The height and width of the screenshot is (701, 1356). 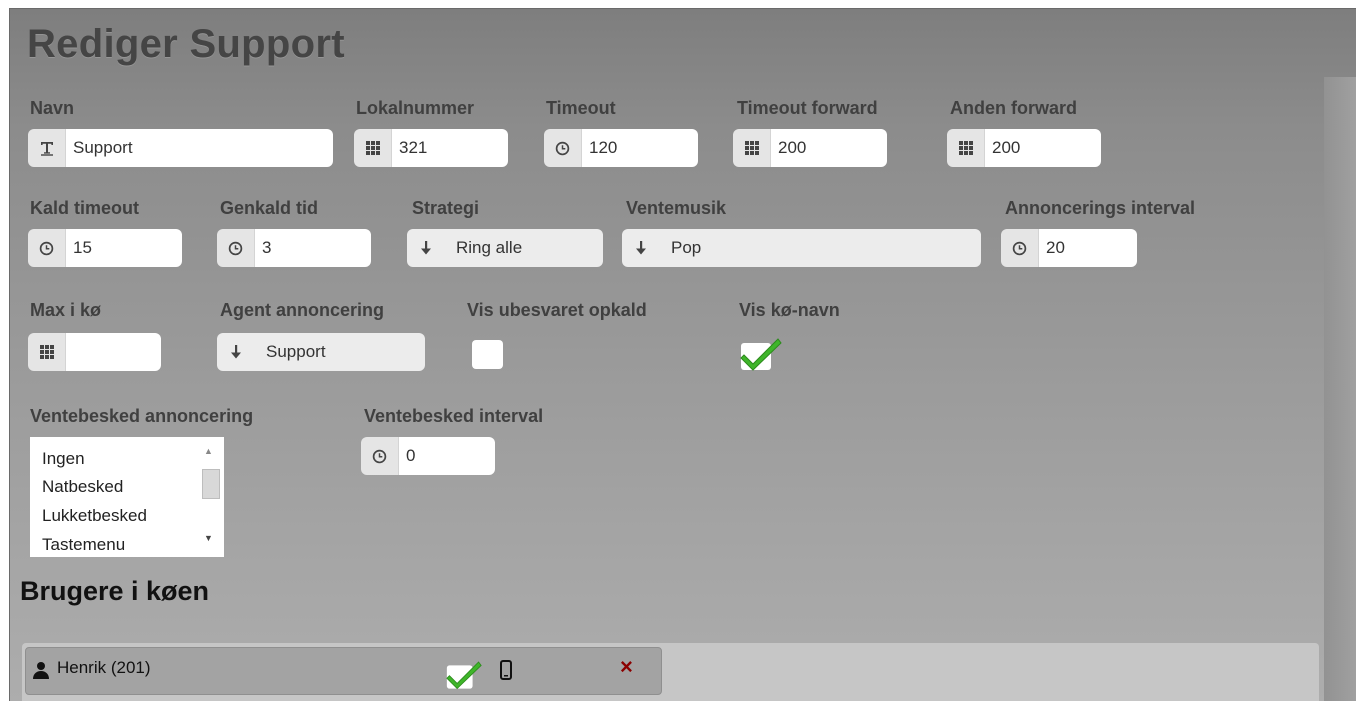 What do you see at coordinates (186, 44) in the screenshot?
I see `page-title: Rediger Support` at bounding box center [186, 44].